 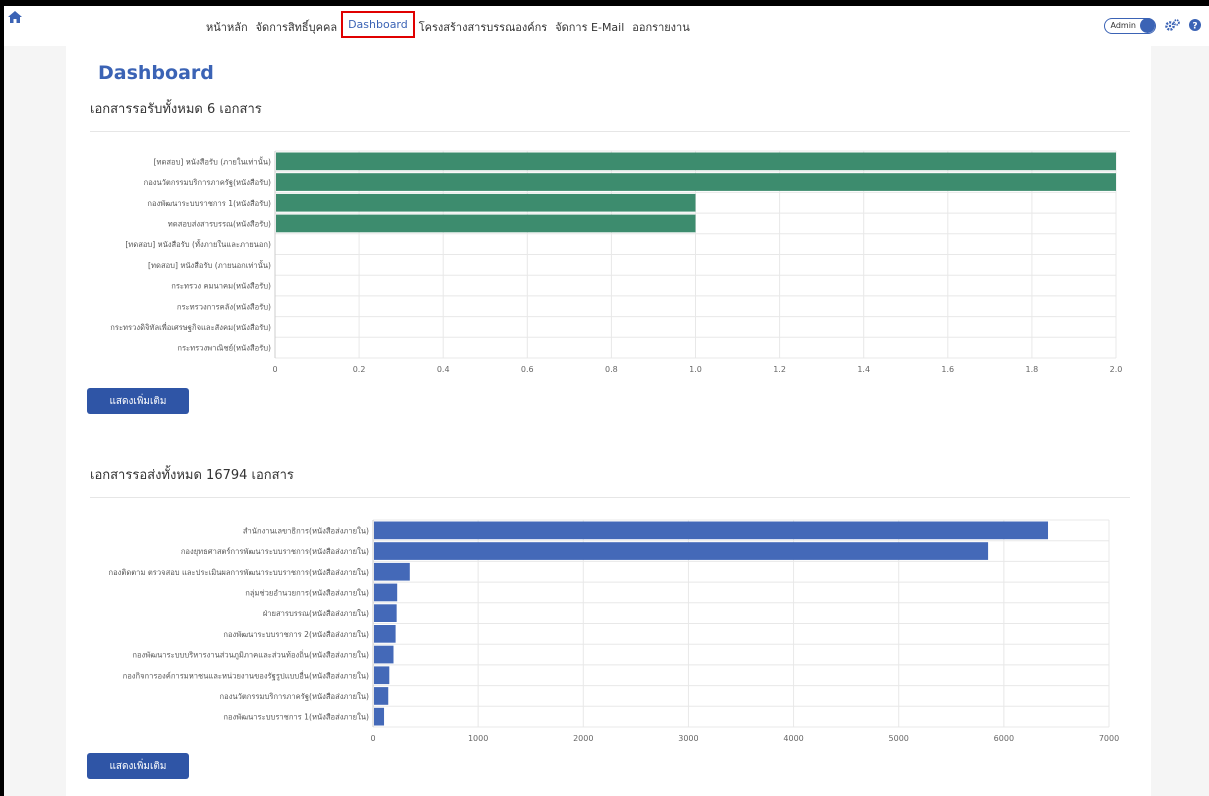 What do you see at coordinates (207, 182) in the screenshot?
I see `y-category-label: กองนวัตกรรมบริการภาครัฐ(หนังสือรับ)` at bounding box center [207, 182].